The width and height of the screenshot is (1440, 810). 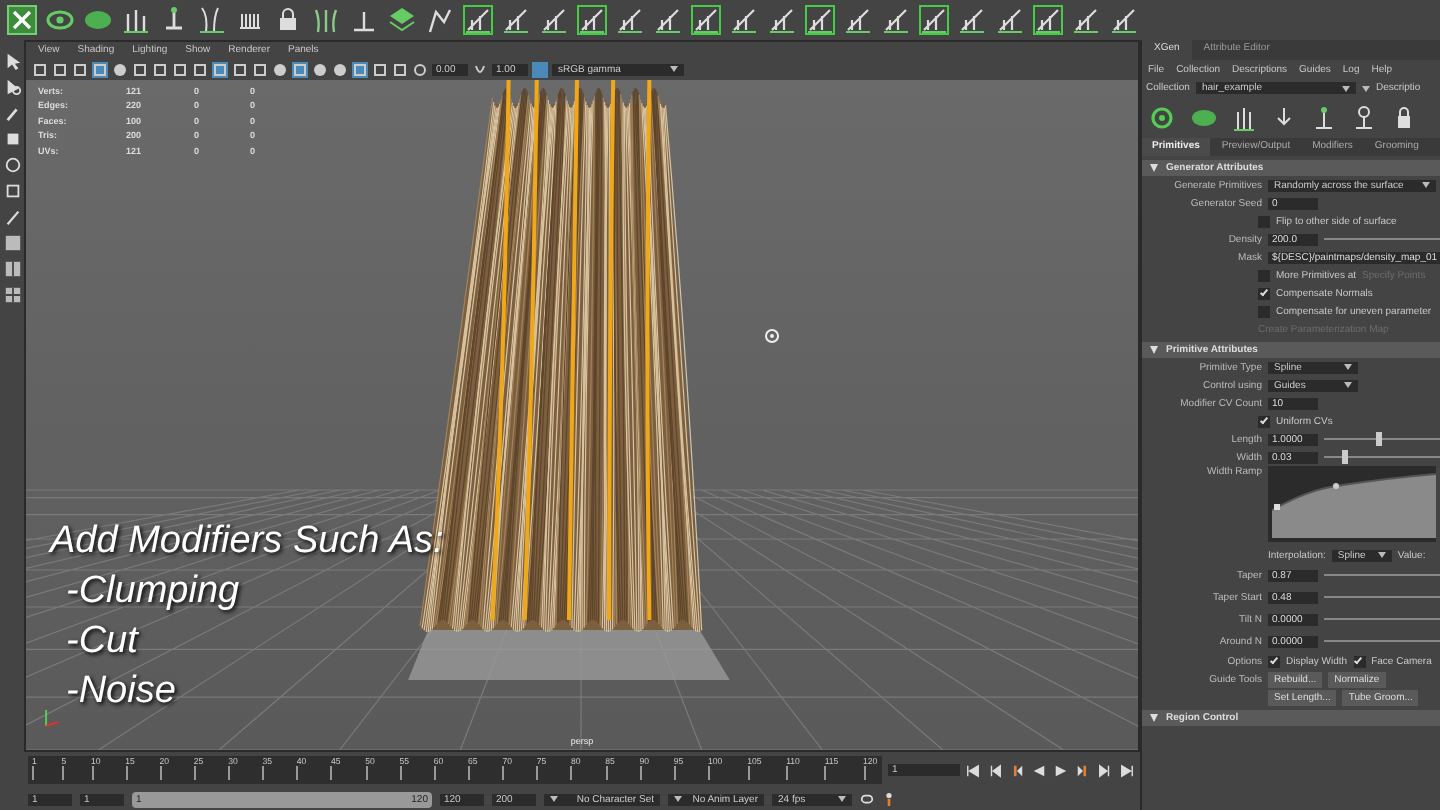 What do you see at coordinates (889, 799) in the screenshot?
I see `character-icon` at bounding box center [889, 799].